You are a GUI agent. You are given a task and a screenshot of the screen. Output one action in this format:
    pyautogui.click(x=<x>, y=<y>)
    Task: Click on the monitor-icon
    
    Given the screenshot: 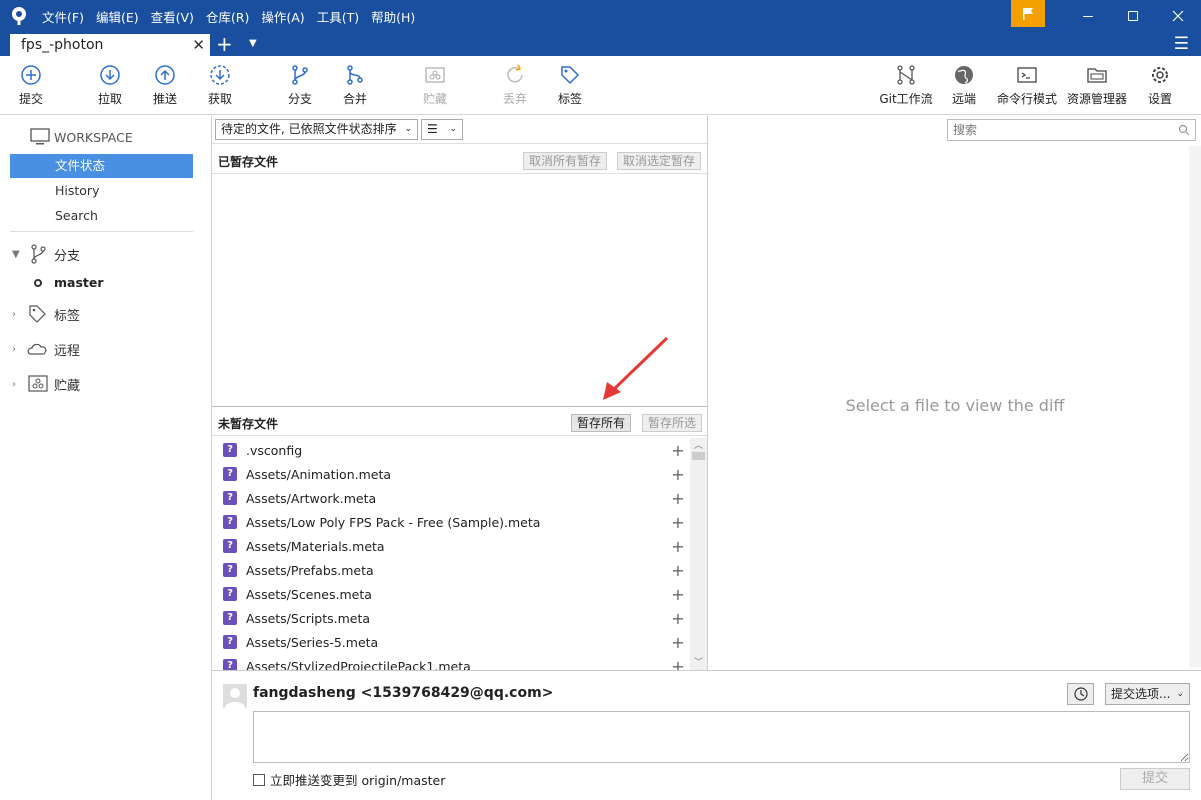 What is the action you would take?
    pyautogui.click(x=40, y=136)
    